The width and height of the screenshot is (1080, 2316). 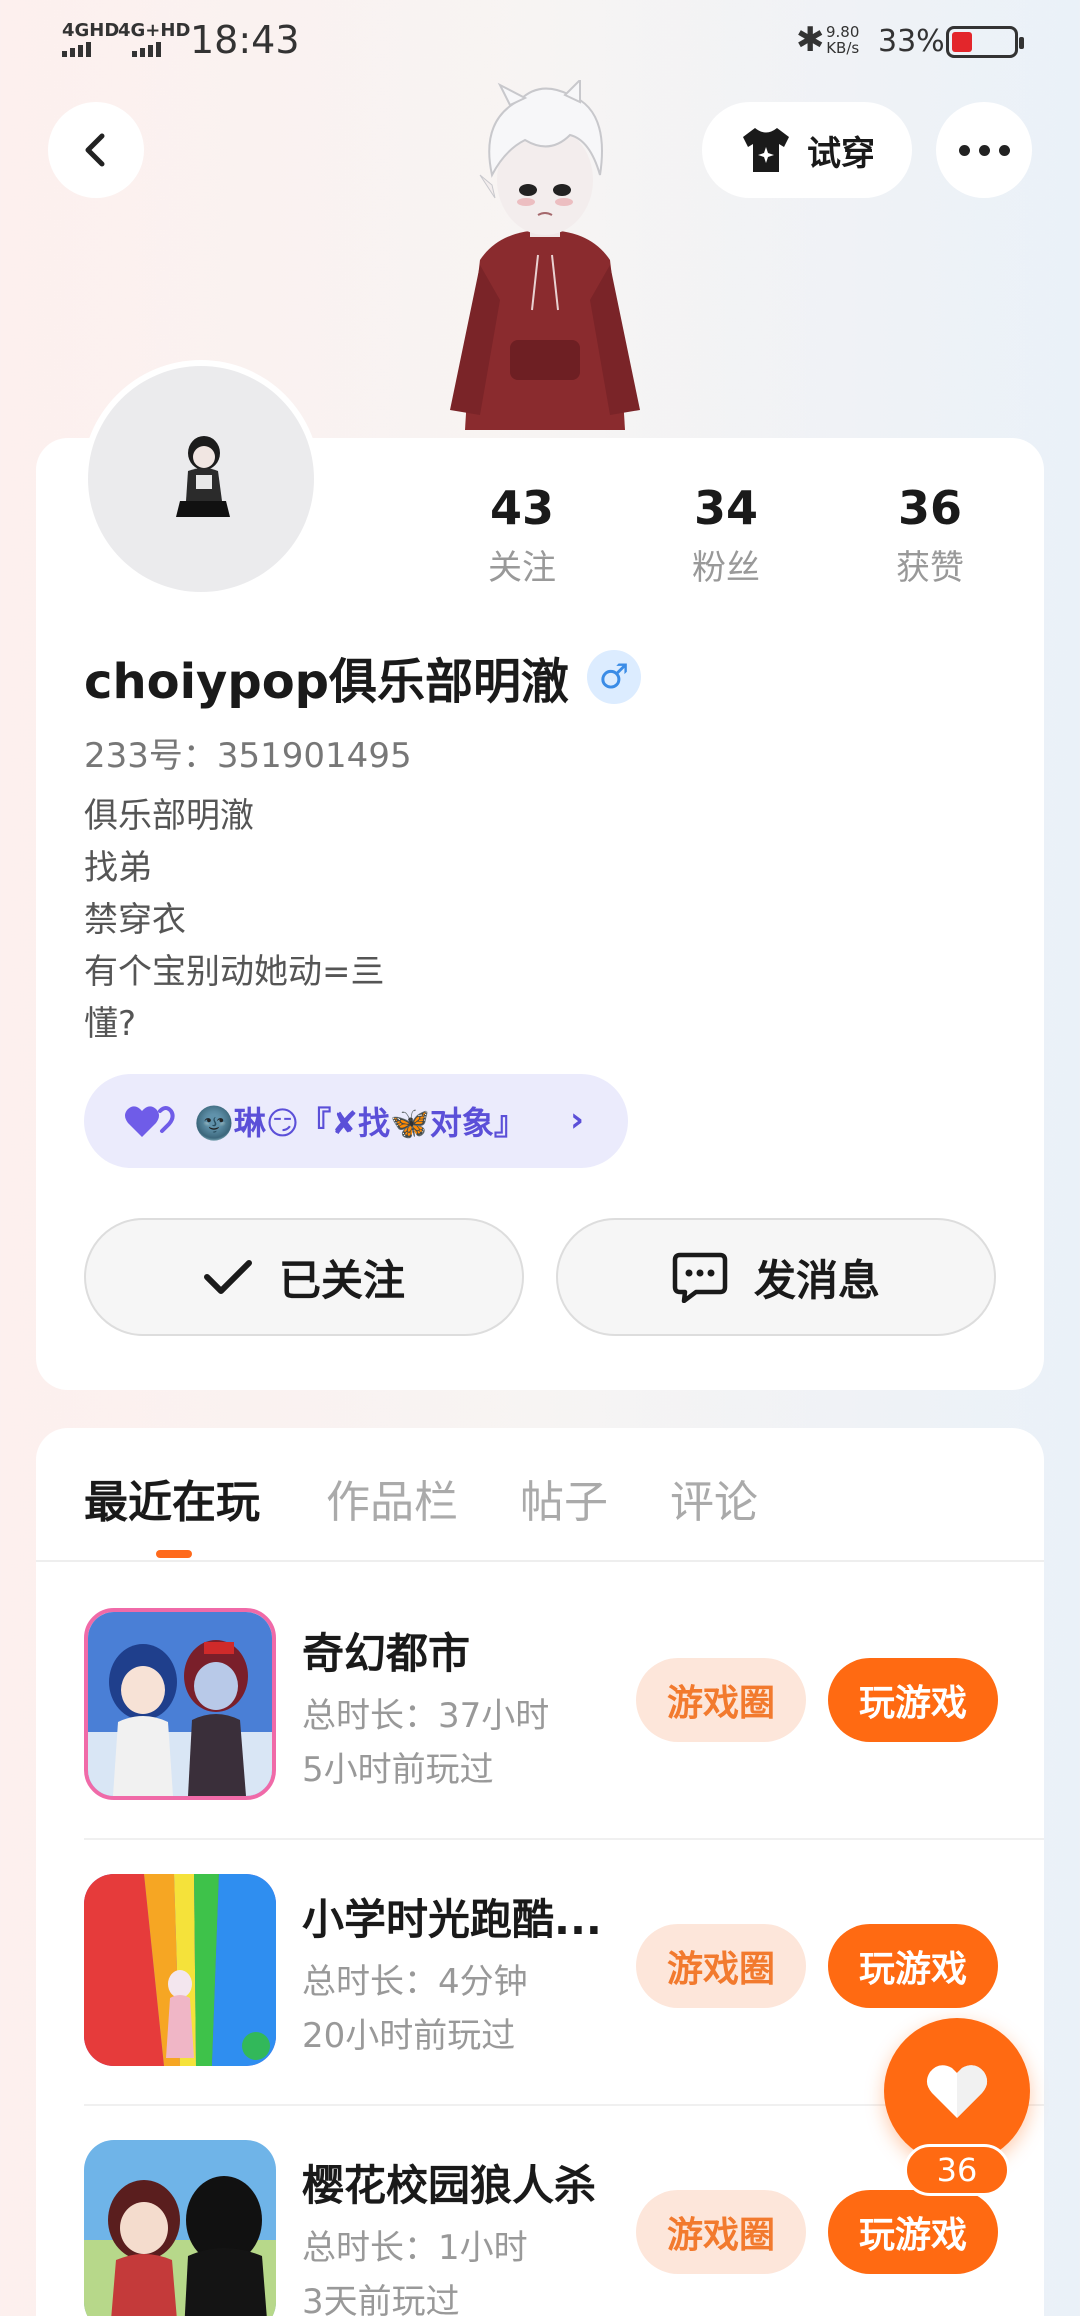 What do you see at coordinates (957, 2170) in the screenshot?
I see `like-count-badge: 36` at bounding box center [957, 2170].